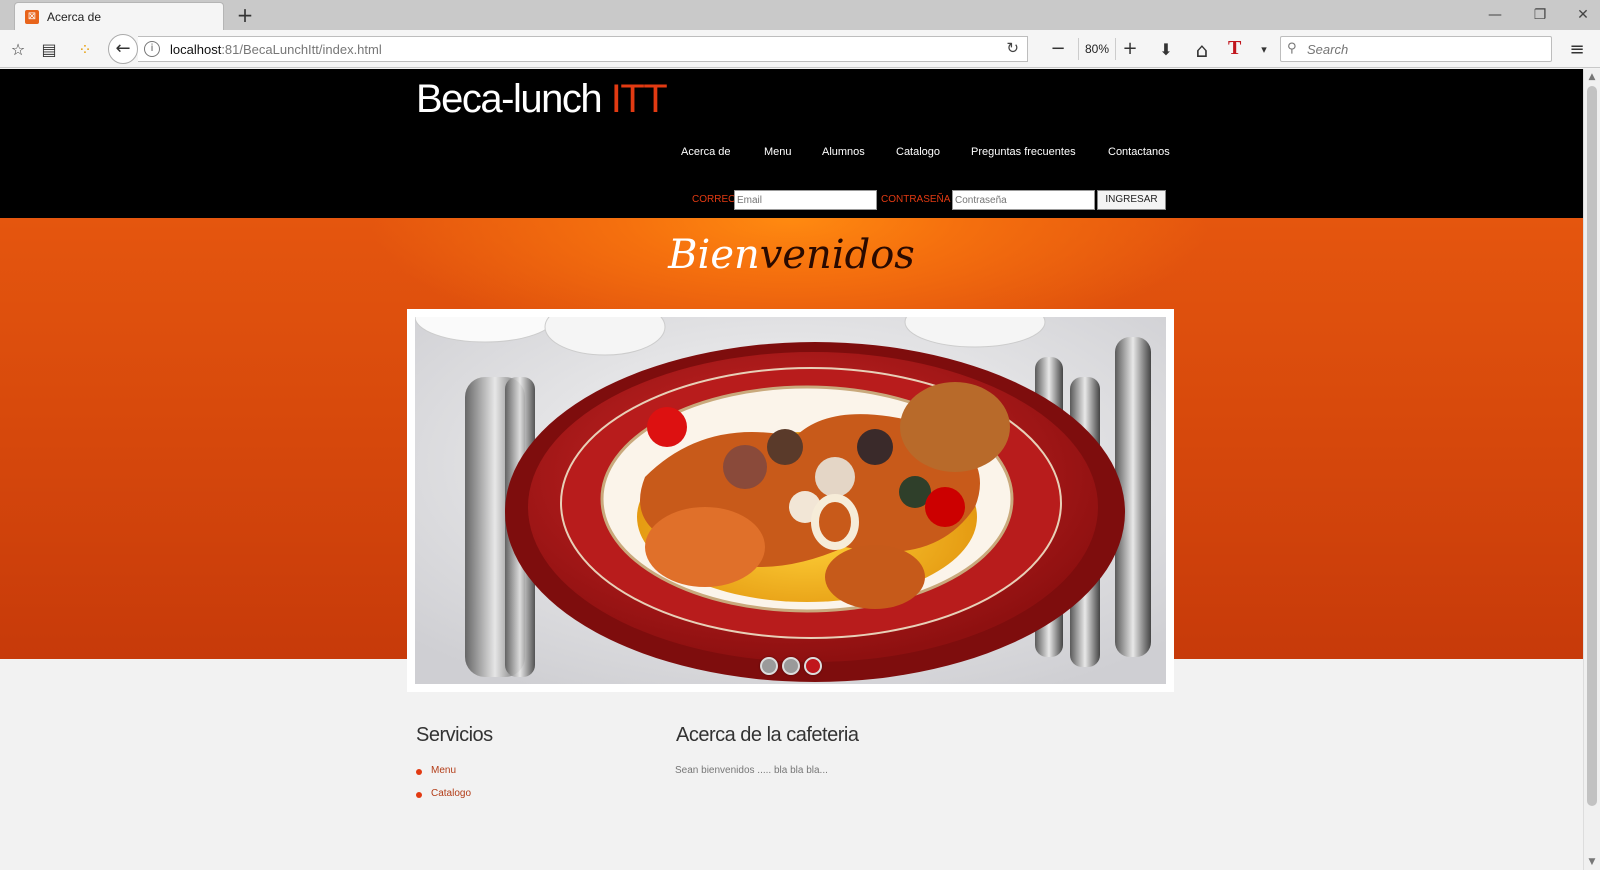 The width and height of the screenshot is (1600, 870). Describe the element at coordinates (778, 152) in the screenshot. I see `nav-menu: Menu` at that location.